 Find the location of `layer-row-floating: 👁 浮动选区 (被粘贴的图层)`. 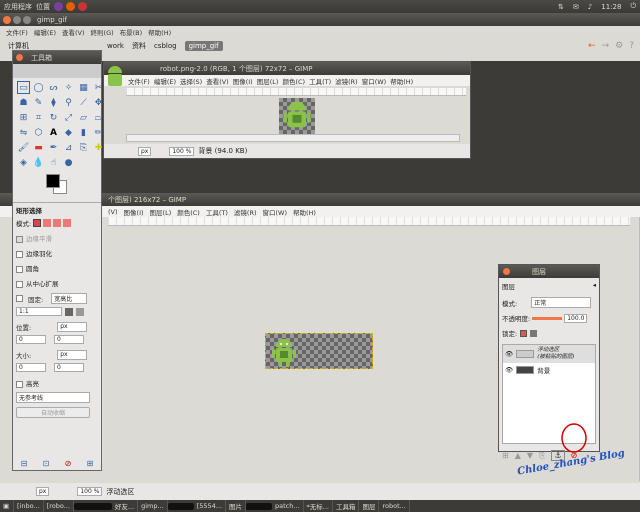

layer-row-floating: 👁 浮动选区 (被粘贴的图层) is located at coordinates (549, 354).